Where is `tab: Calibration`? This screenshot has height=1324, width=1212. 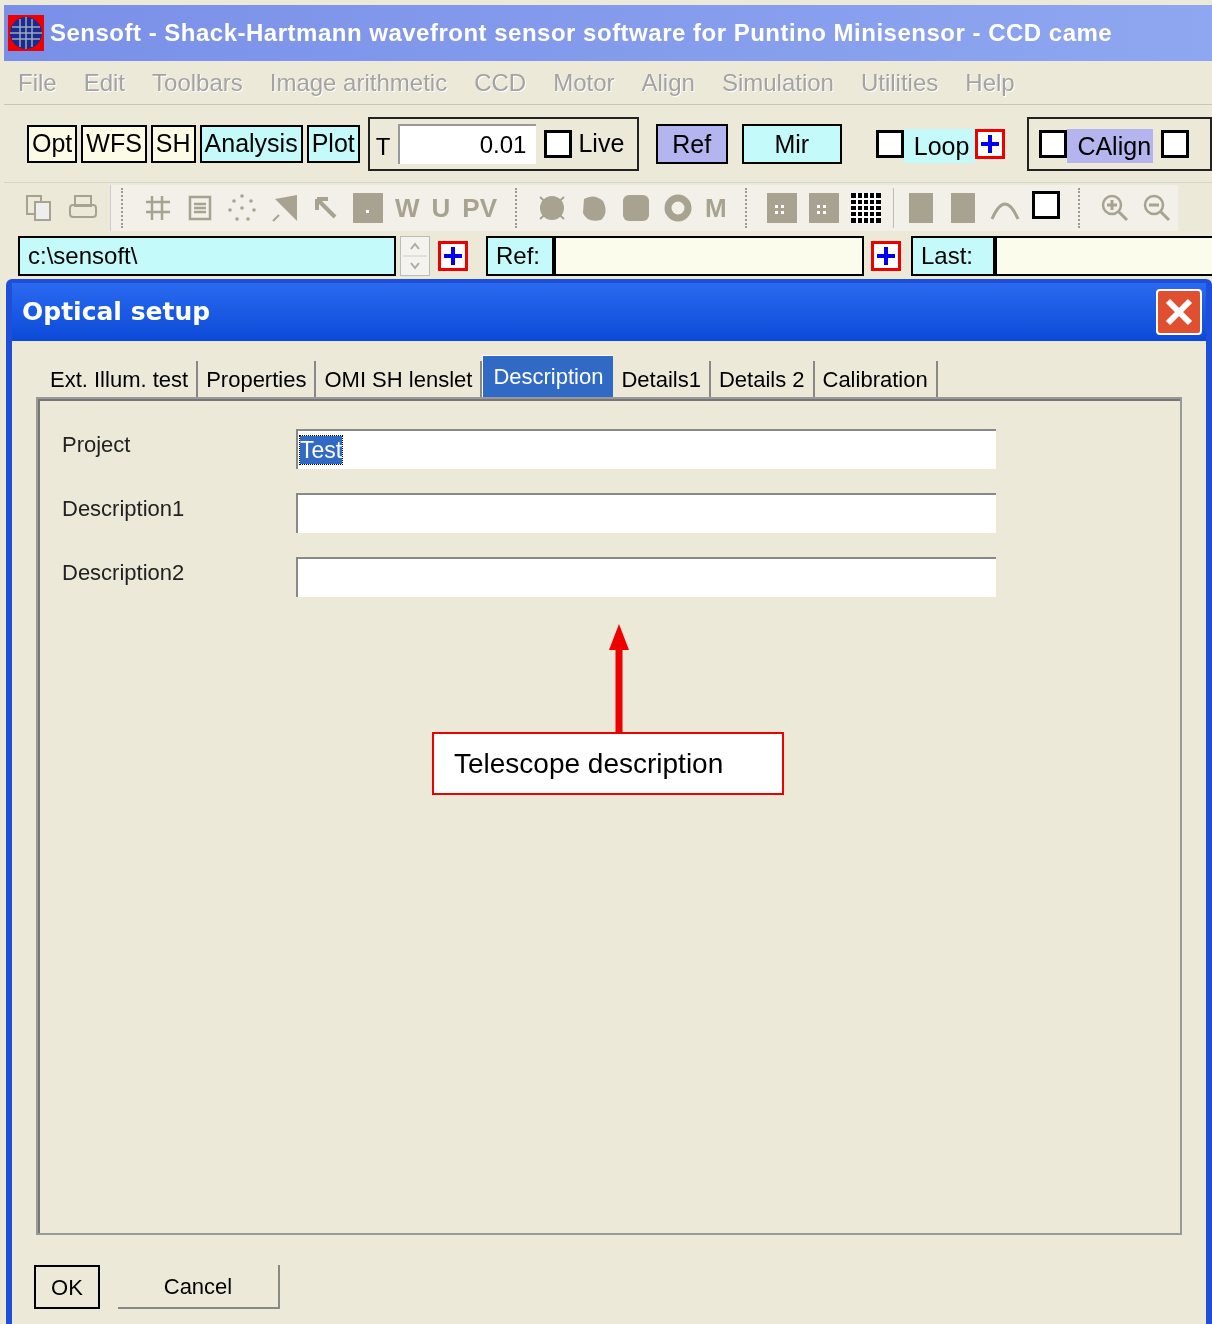 tab: Calibration is located at coordinates (876, 379).